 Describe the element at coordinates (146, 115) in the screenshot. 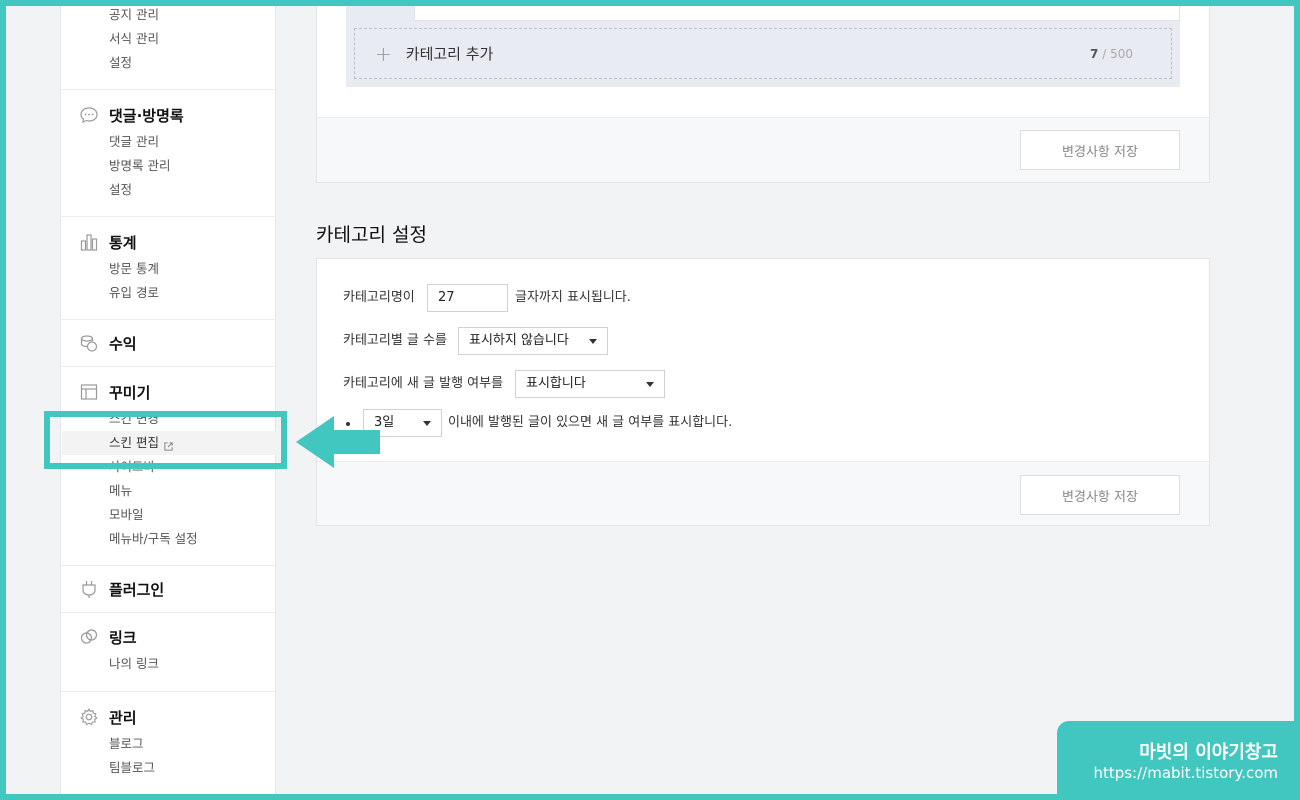

I see `sidebar-title-comments: 댓글·방명록` at that location.